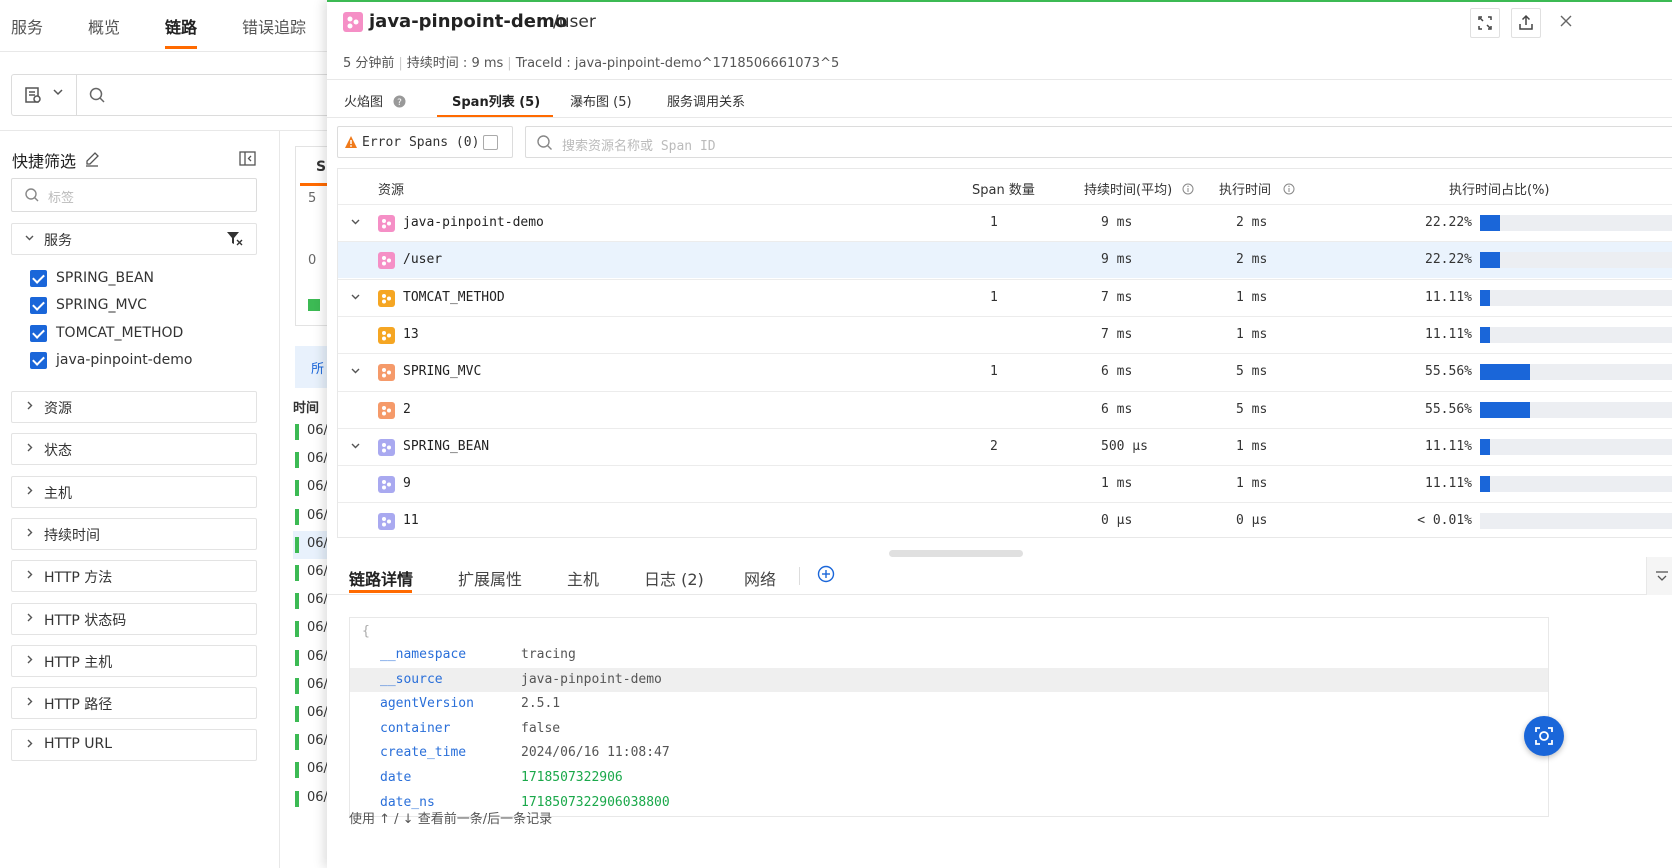 This screenshot has width=1672, height=868. What do you see at coordinates (29, 619) in the screenshot?
I see `chevron-right-icon` at bounding box center [29, 619].